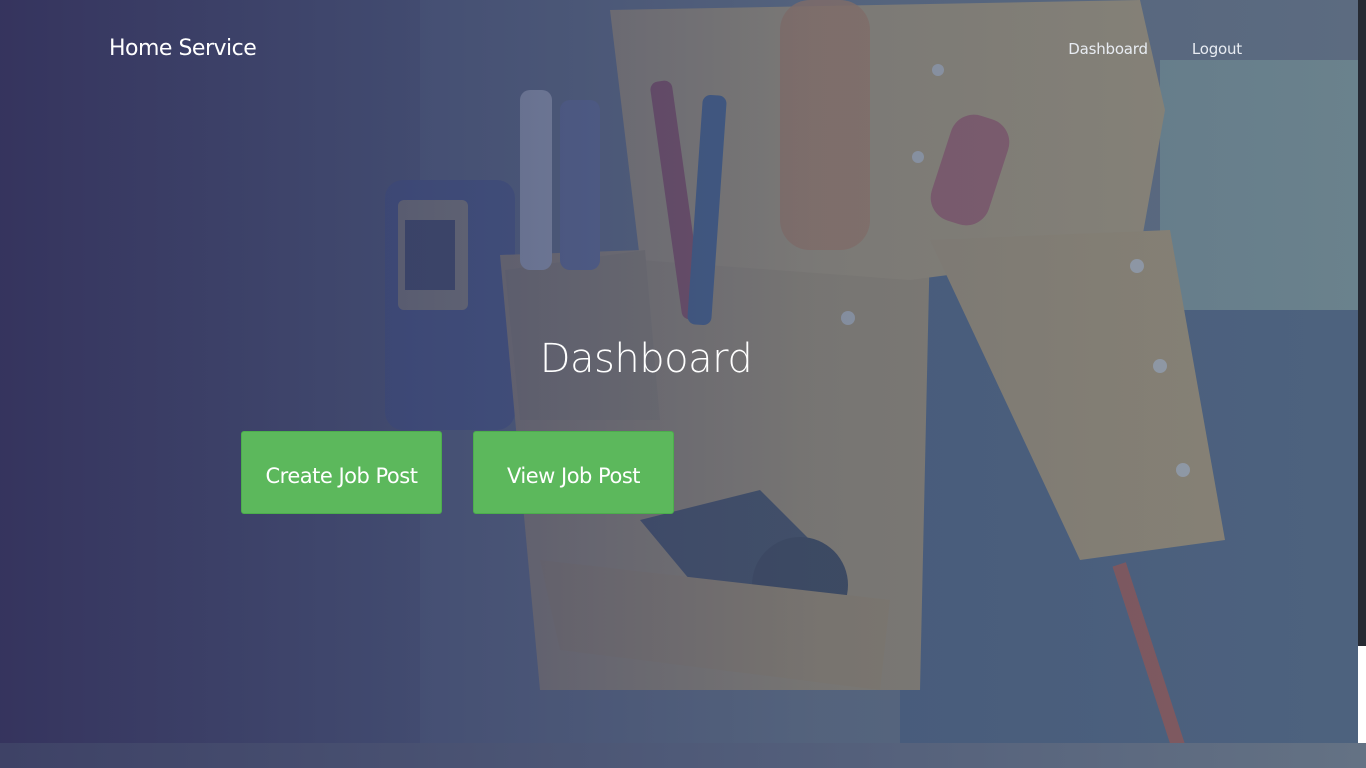 The width and height of the screenshot is (1366, 768). Describe the element at coordinates (1155, 49) in the screenshot. I see `top-nav: Dashboard Logout` at that location.